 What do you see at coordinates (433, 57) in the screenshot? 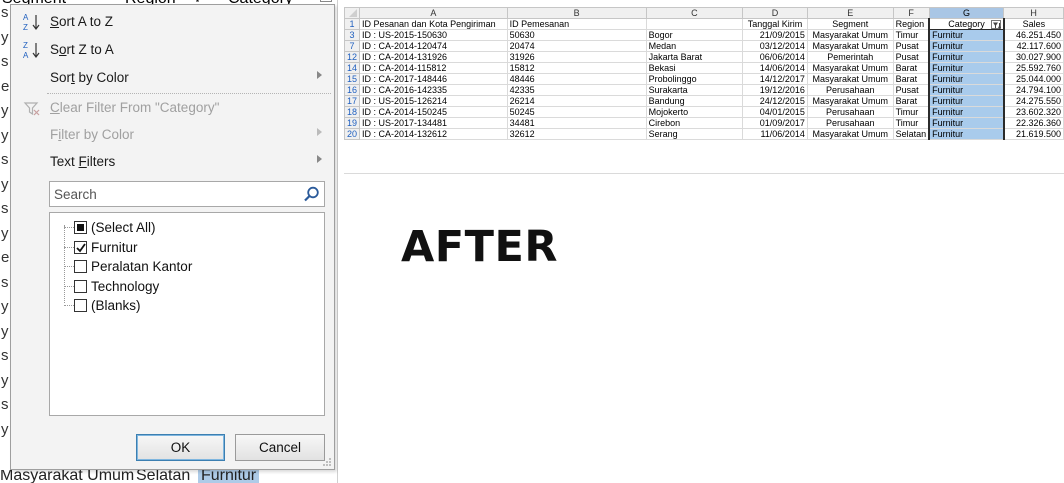
I see `table-cell: ID : CA-2014-131926` at bounding box center [433, 57].